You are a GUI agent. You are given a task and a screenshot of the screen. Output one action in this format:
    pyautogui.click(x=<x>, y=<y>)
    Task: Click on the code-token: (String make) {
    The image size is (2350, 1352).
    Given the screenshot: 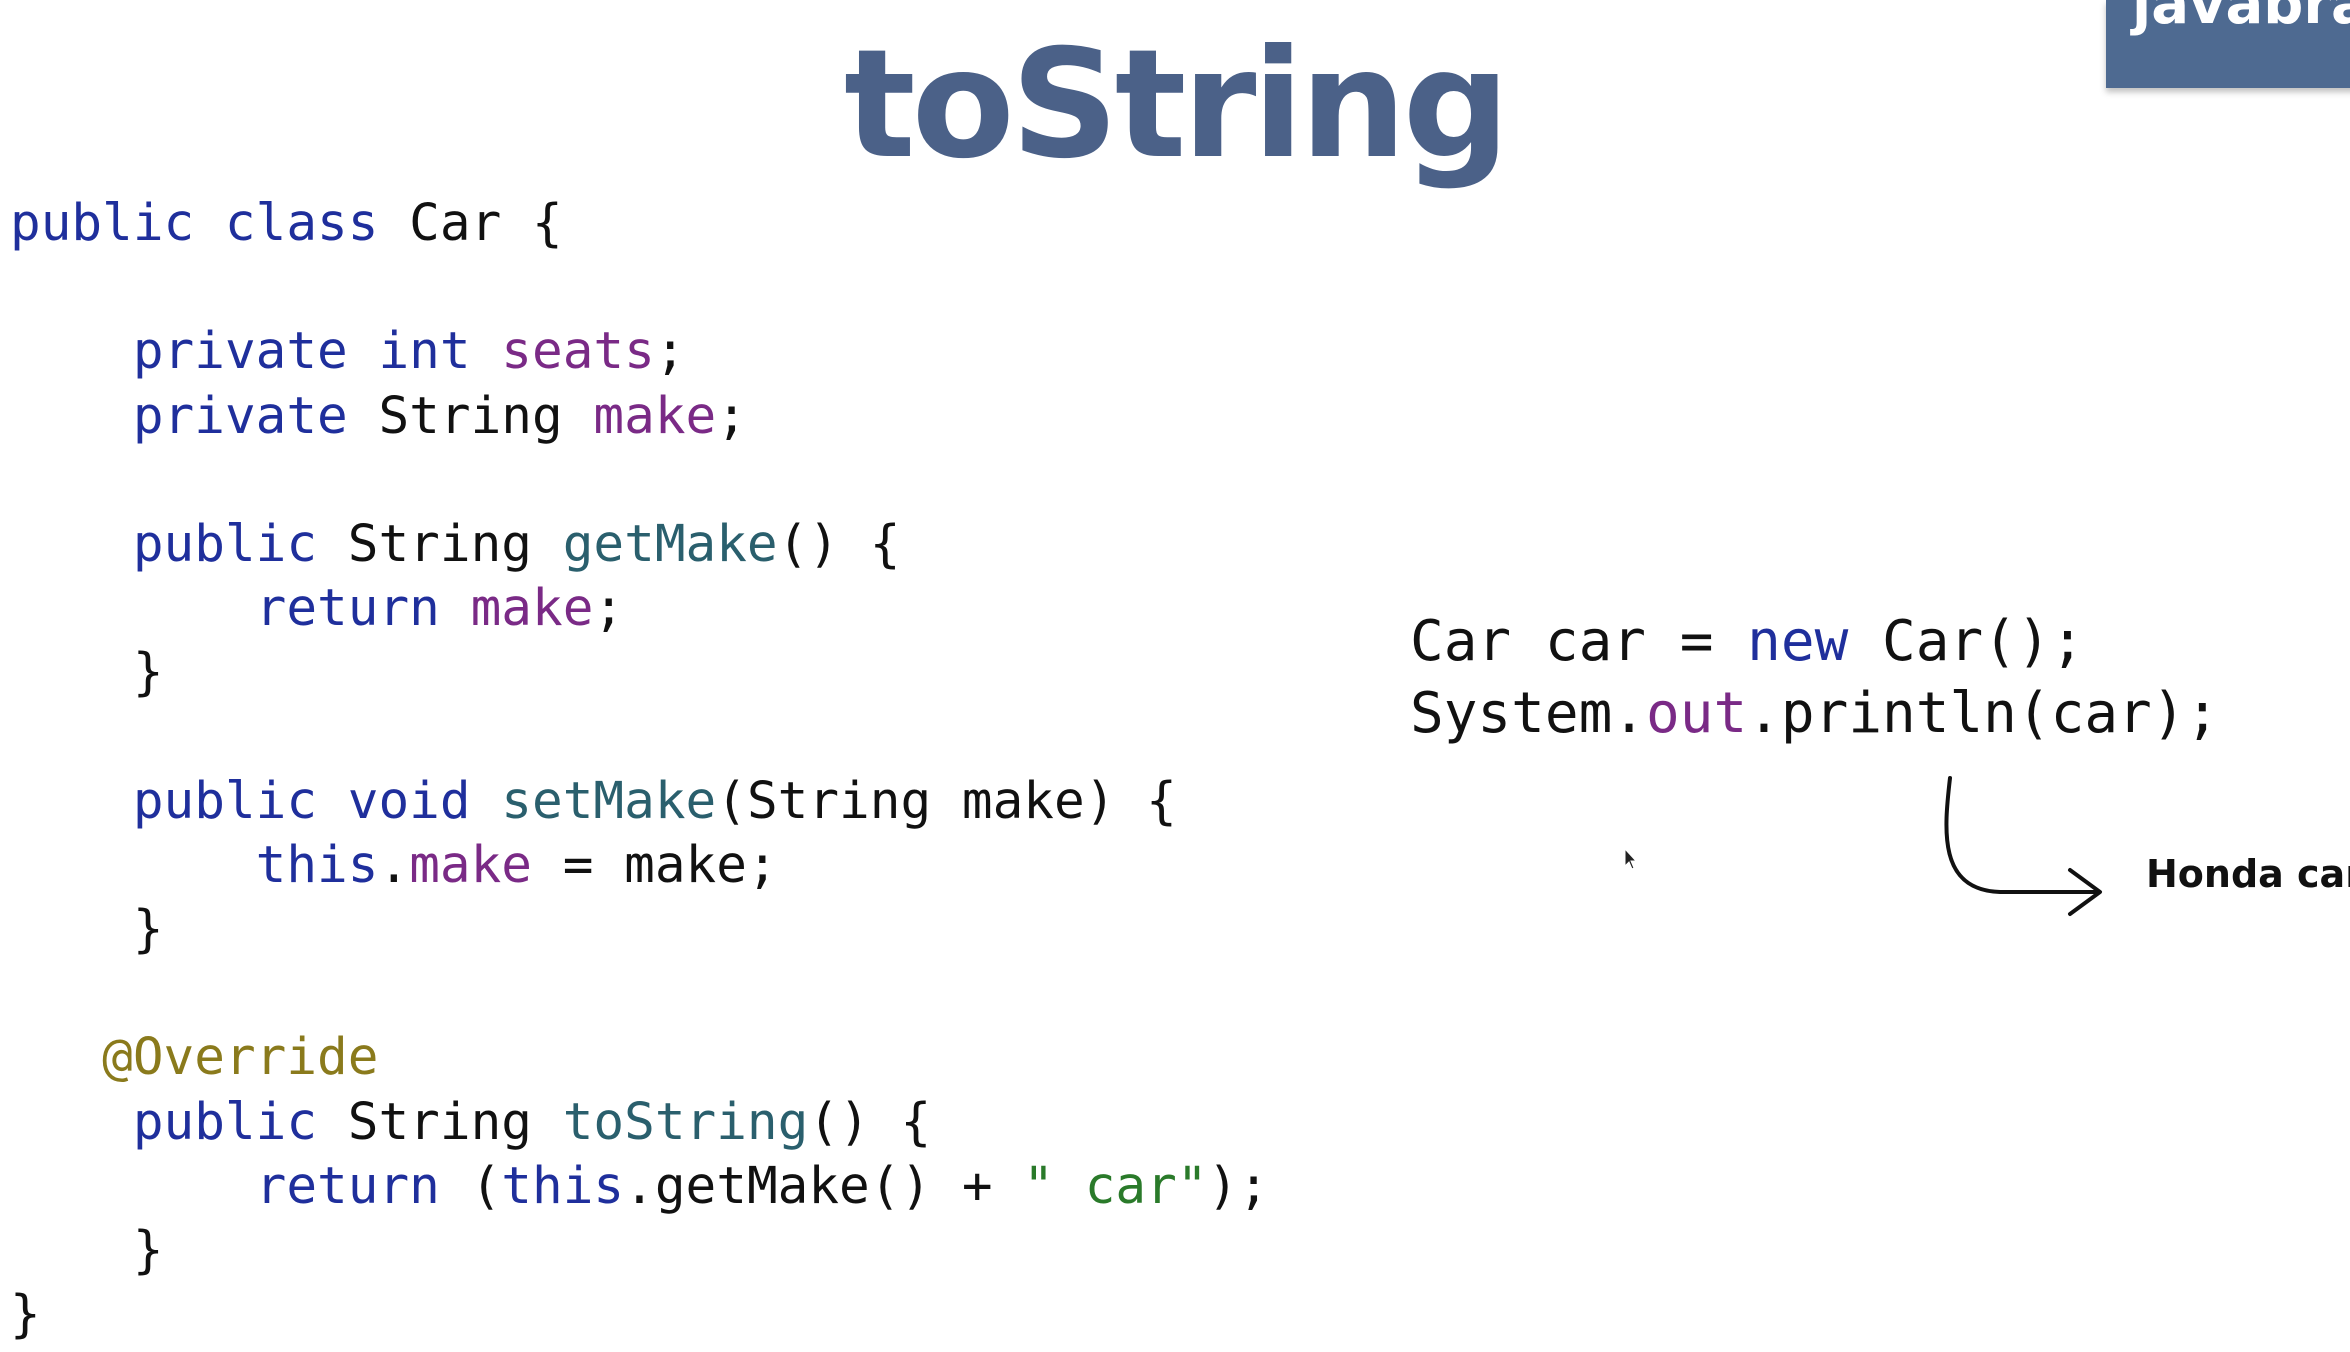 What is the action you would take?
    pyautogui.click(x=946, y=801)
    